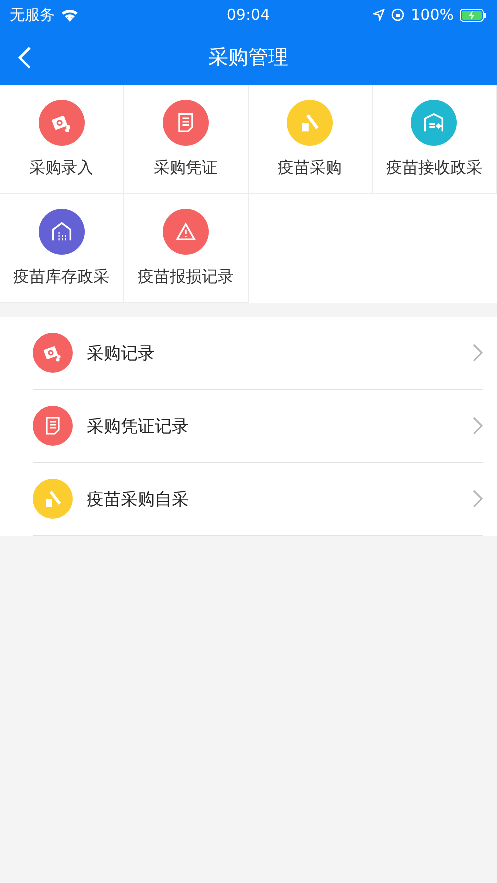  What do you see at coordinates (121, 353) in the screenshot?
I see `item-label: 采购记录` at bounding box center [121, 353].